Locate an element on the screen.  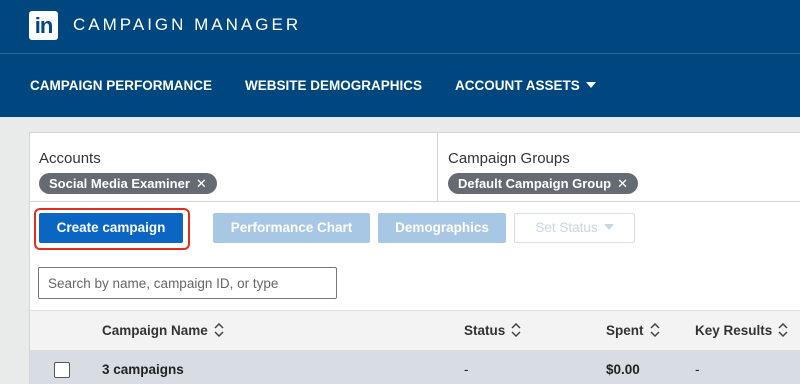
cell-campaign-name: 3 campaigns is located at coordinates (143, 370).